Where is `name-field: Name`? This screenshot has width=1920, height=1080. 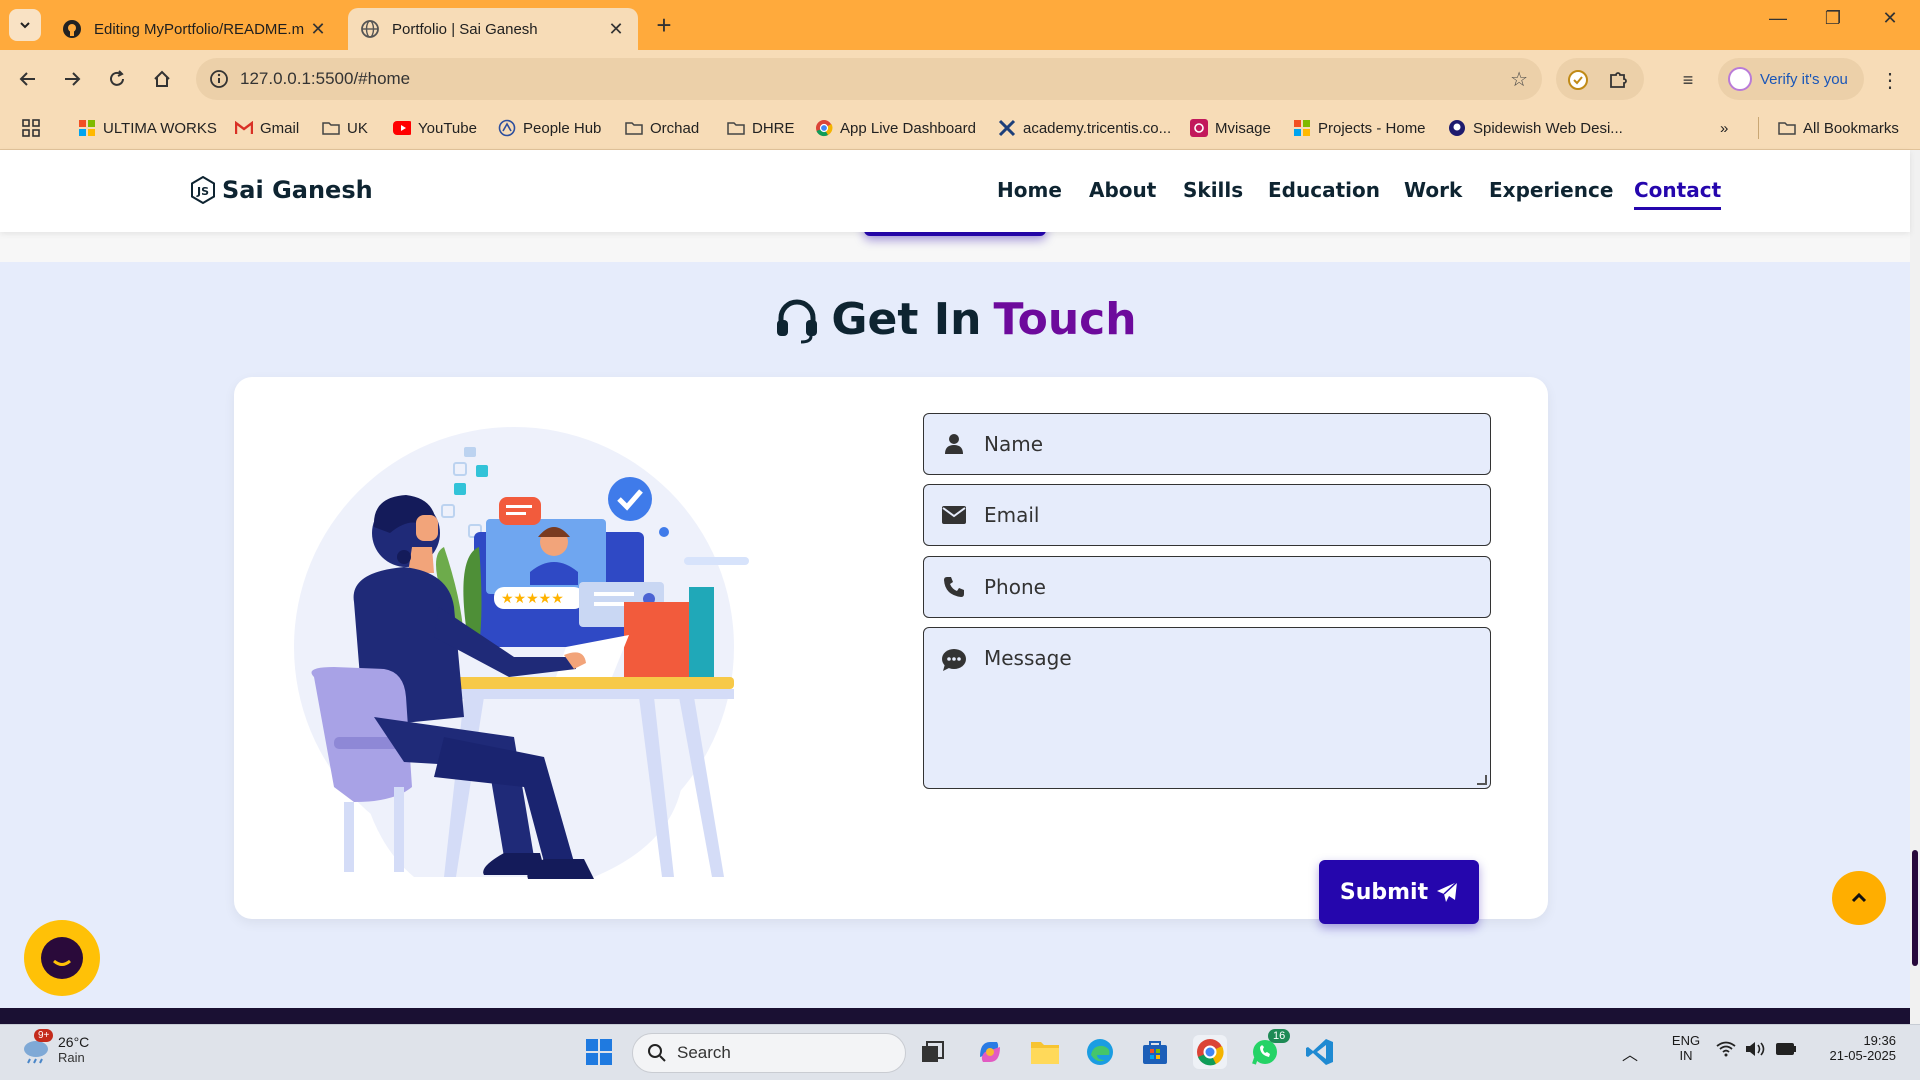
name-field: Name is located at coordinates (1207, 444).